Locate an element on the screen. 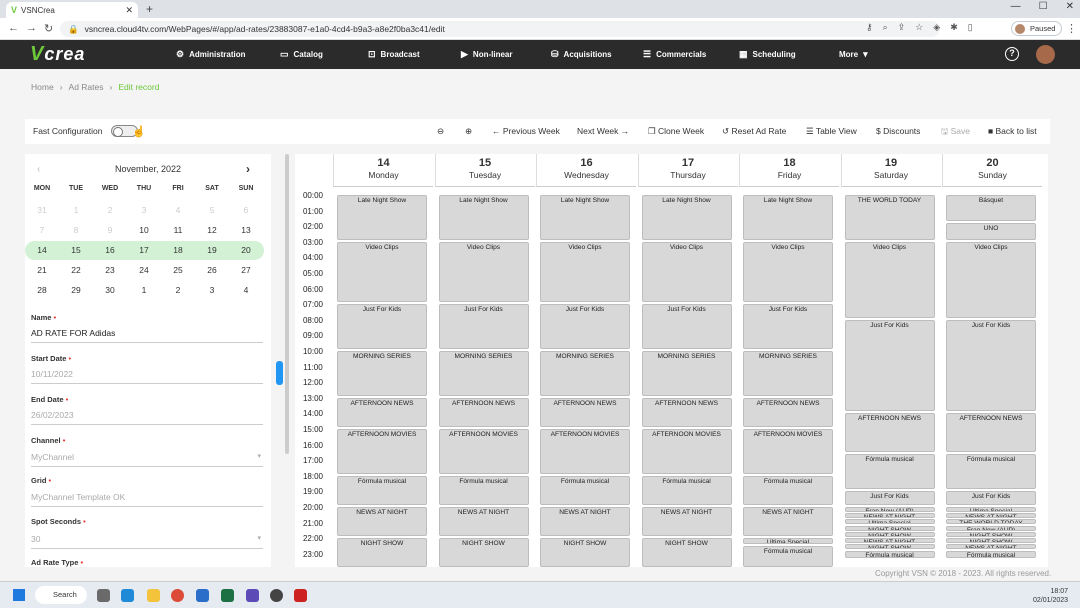  calendar-day: 15 is located at coordinates (76, 250).